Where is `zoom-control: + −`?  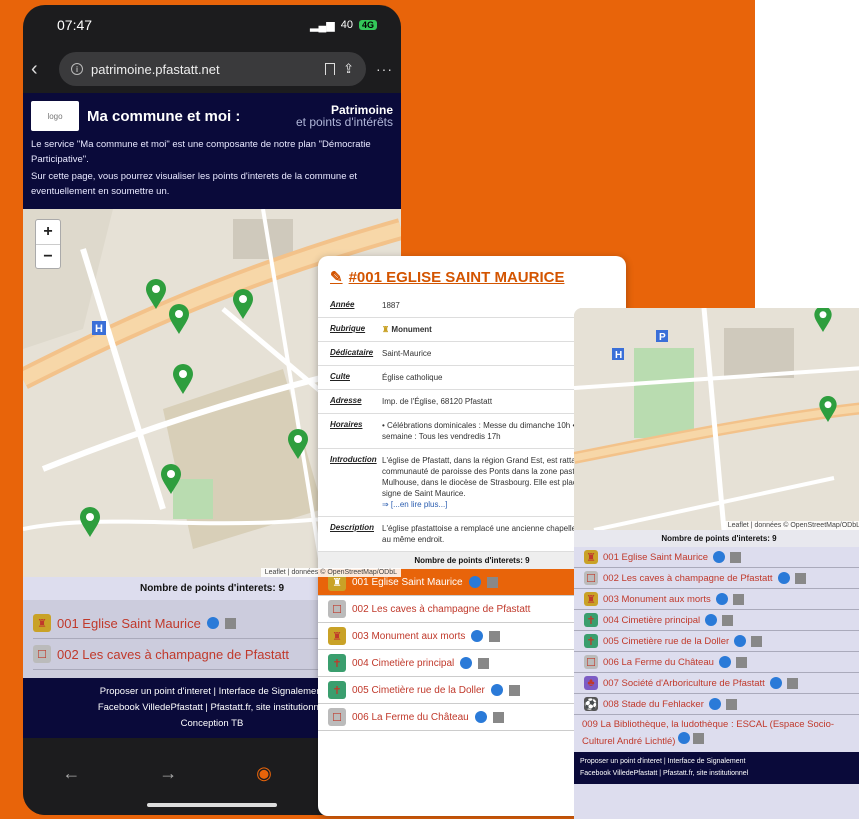
zoom-control: + − is located at coordinates (48, 244).